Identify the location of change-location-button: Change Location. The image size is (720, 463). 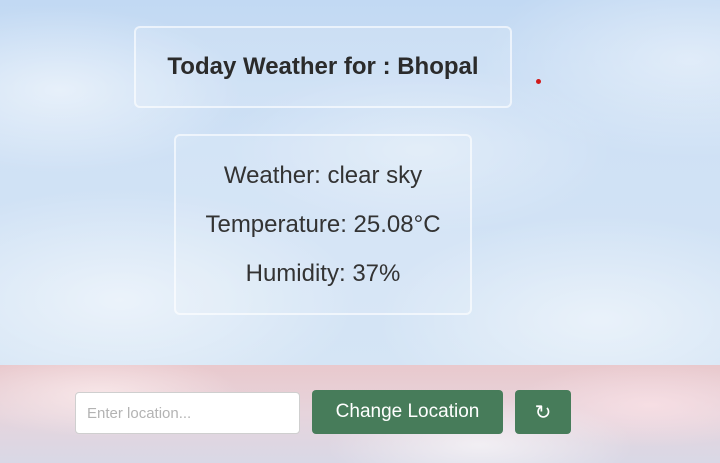
(407, 412).